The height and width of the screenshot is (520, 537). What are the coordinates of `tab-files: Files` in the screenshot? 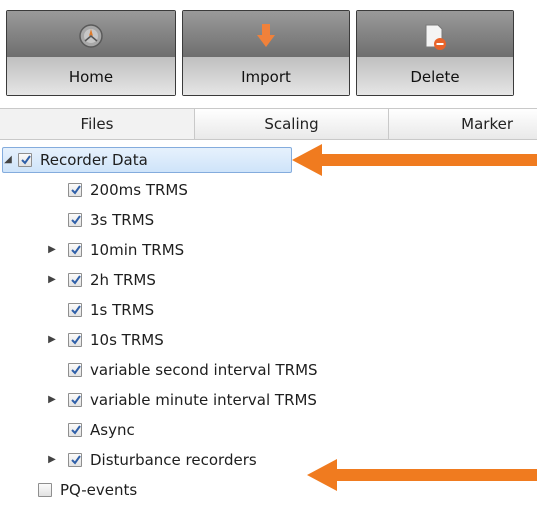 It's located at (97, 124).